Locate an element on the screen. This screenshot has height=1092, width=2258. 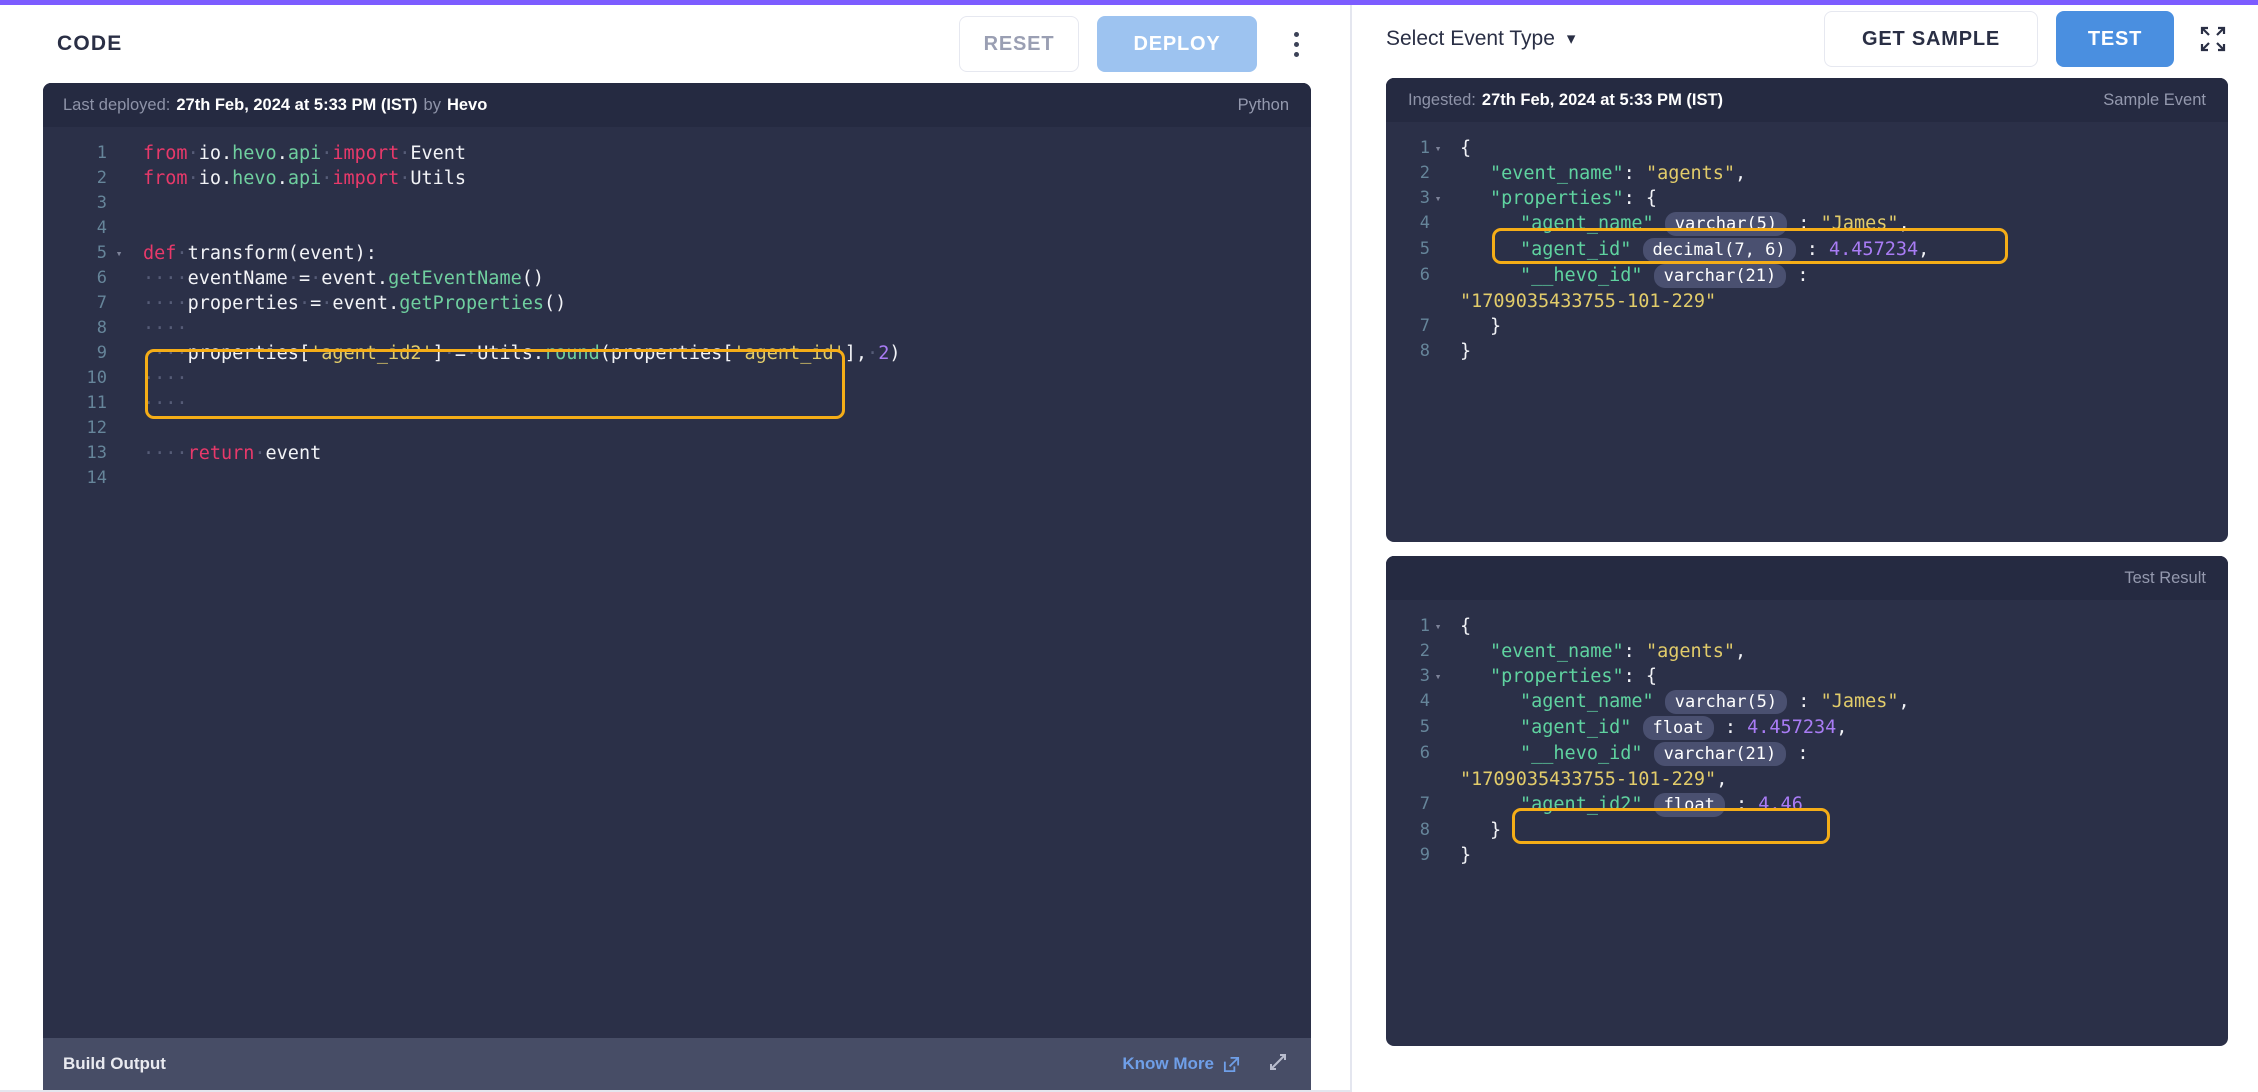
code-line-text: from·io.hevo.api·import·Utils is located at coordinates (296, 178).